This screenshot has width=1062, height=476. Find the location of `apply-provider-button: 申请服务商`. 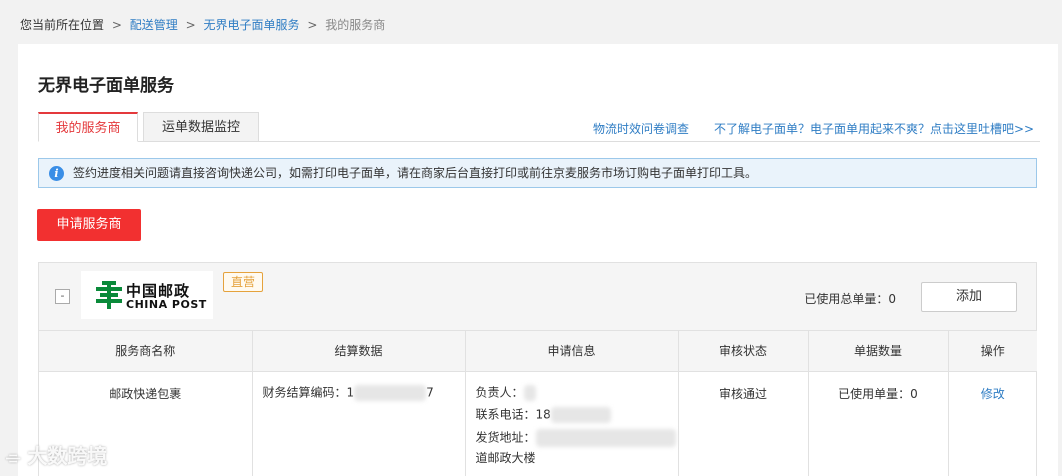

apply-provider-button: 申请服务商 is located at coordinates (89, 225).